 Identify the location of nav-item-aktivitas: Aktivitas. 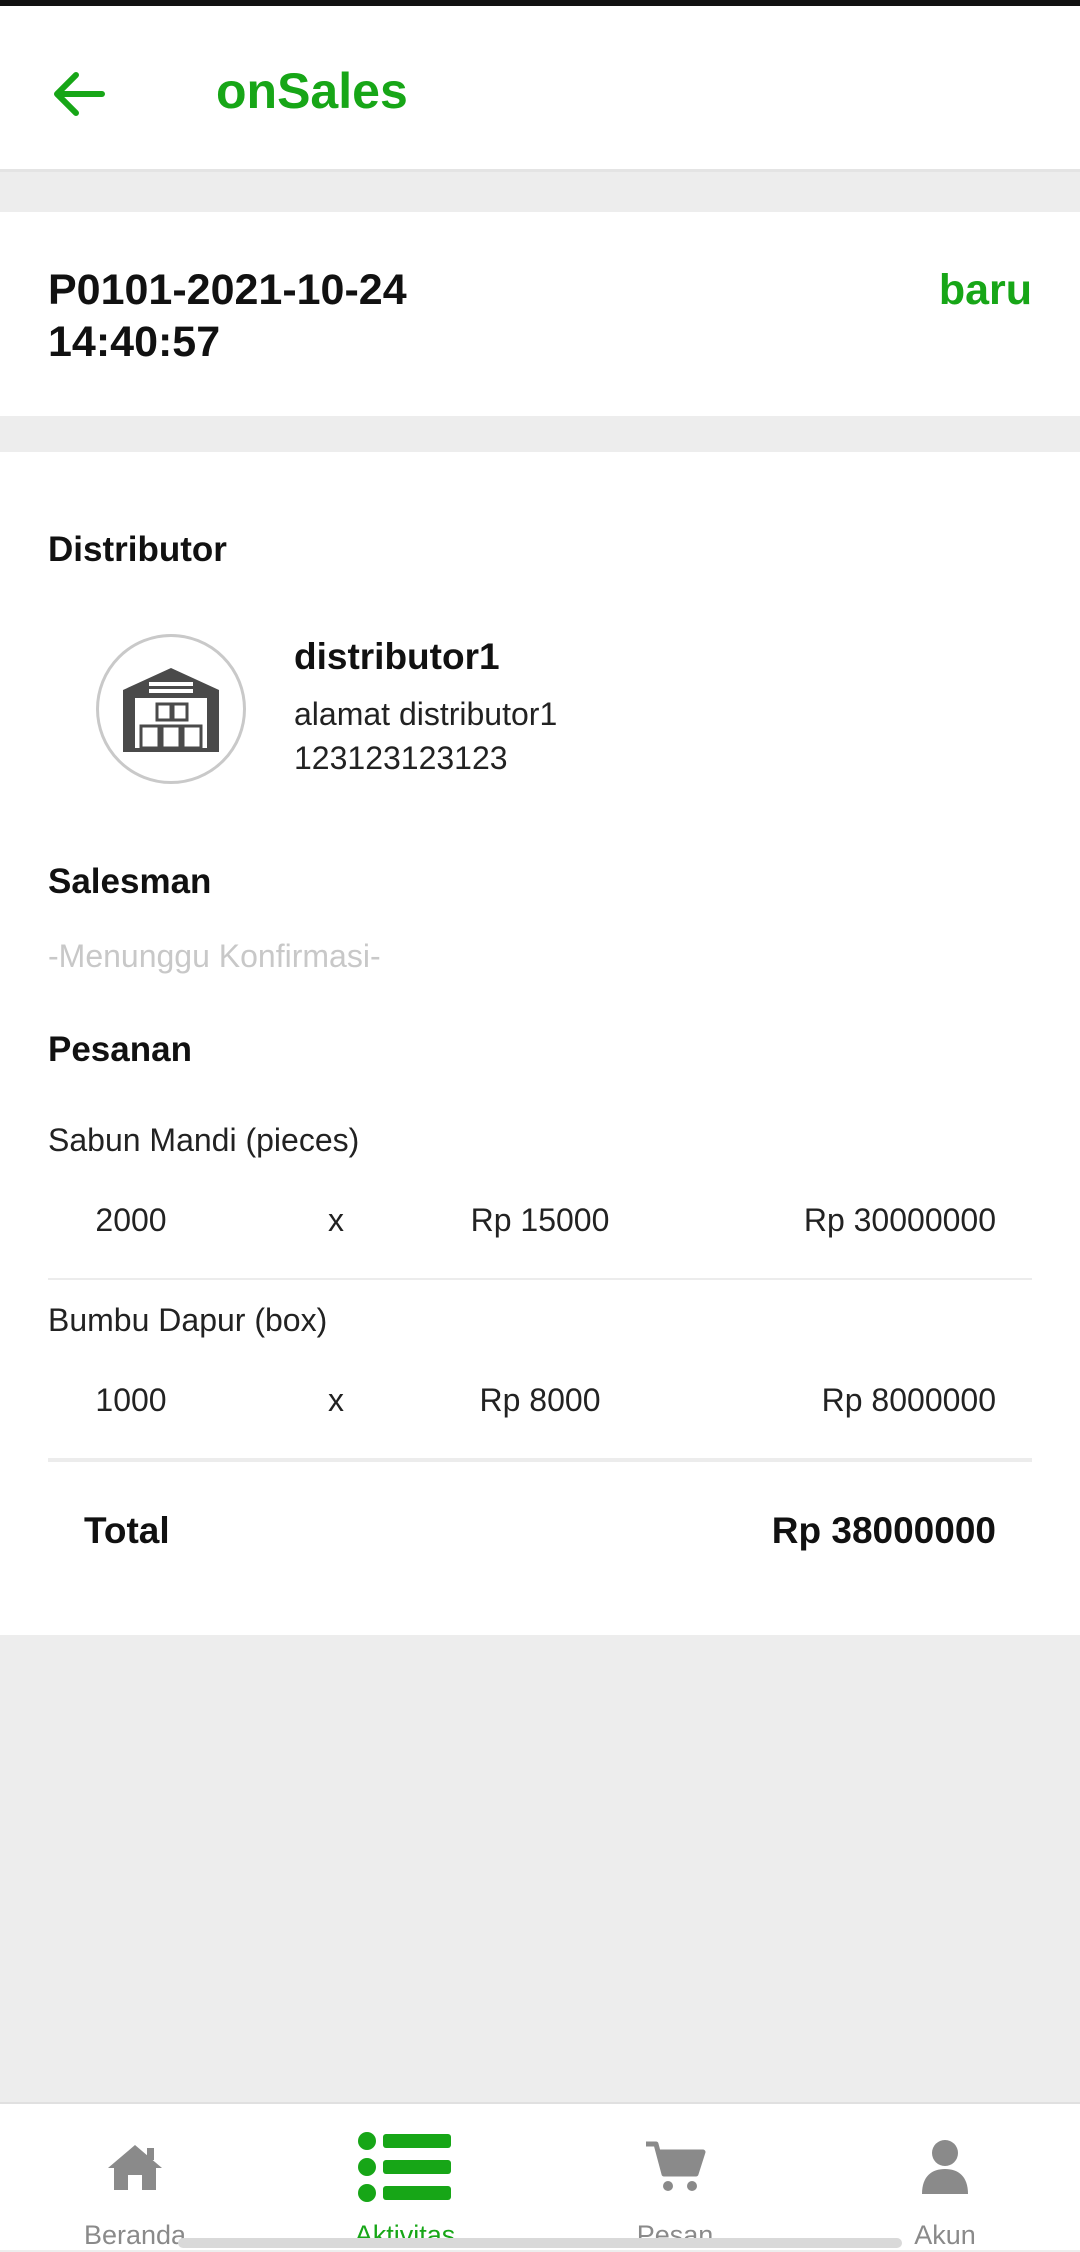
(405, 2178).